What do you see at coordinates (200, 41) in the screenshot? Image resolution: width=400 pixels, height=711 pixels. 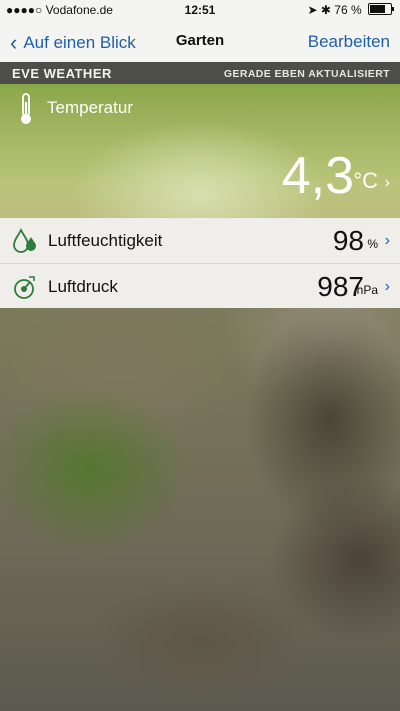 I see `navigation-bar: ‹ Auf einen Blick Garten Bearbeiten` at bounding box center [200, 41].